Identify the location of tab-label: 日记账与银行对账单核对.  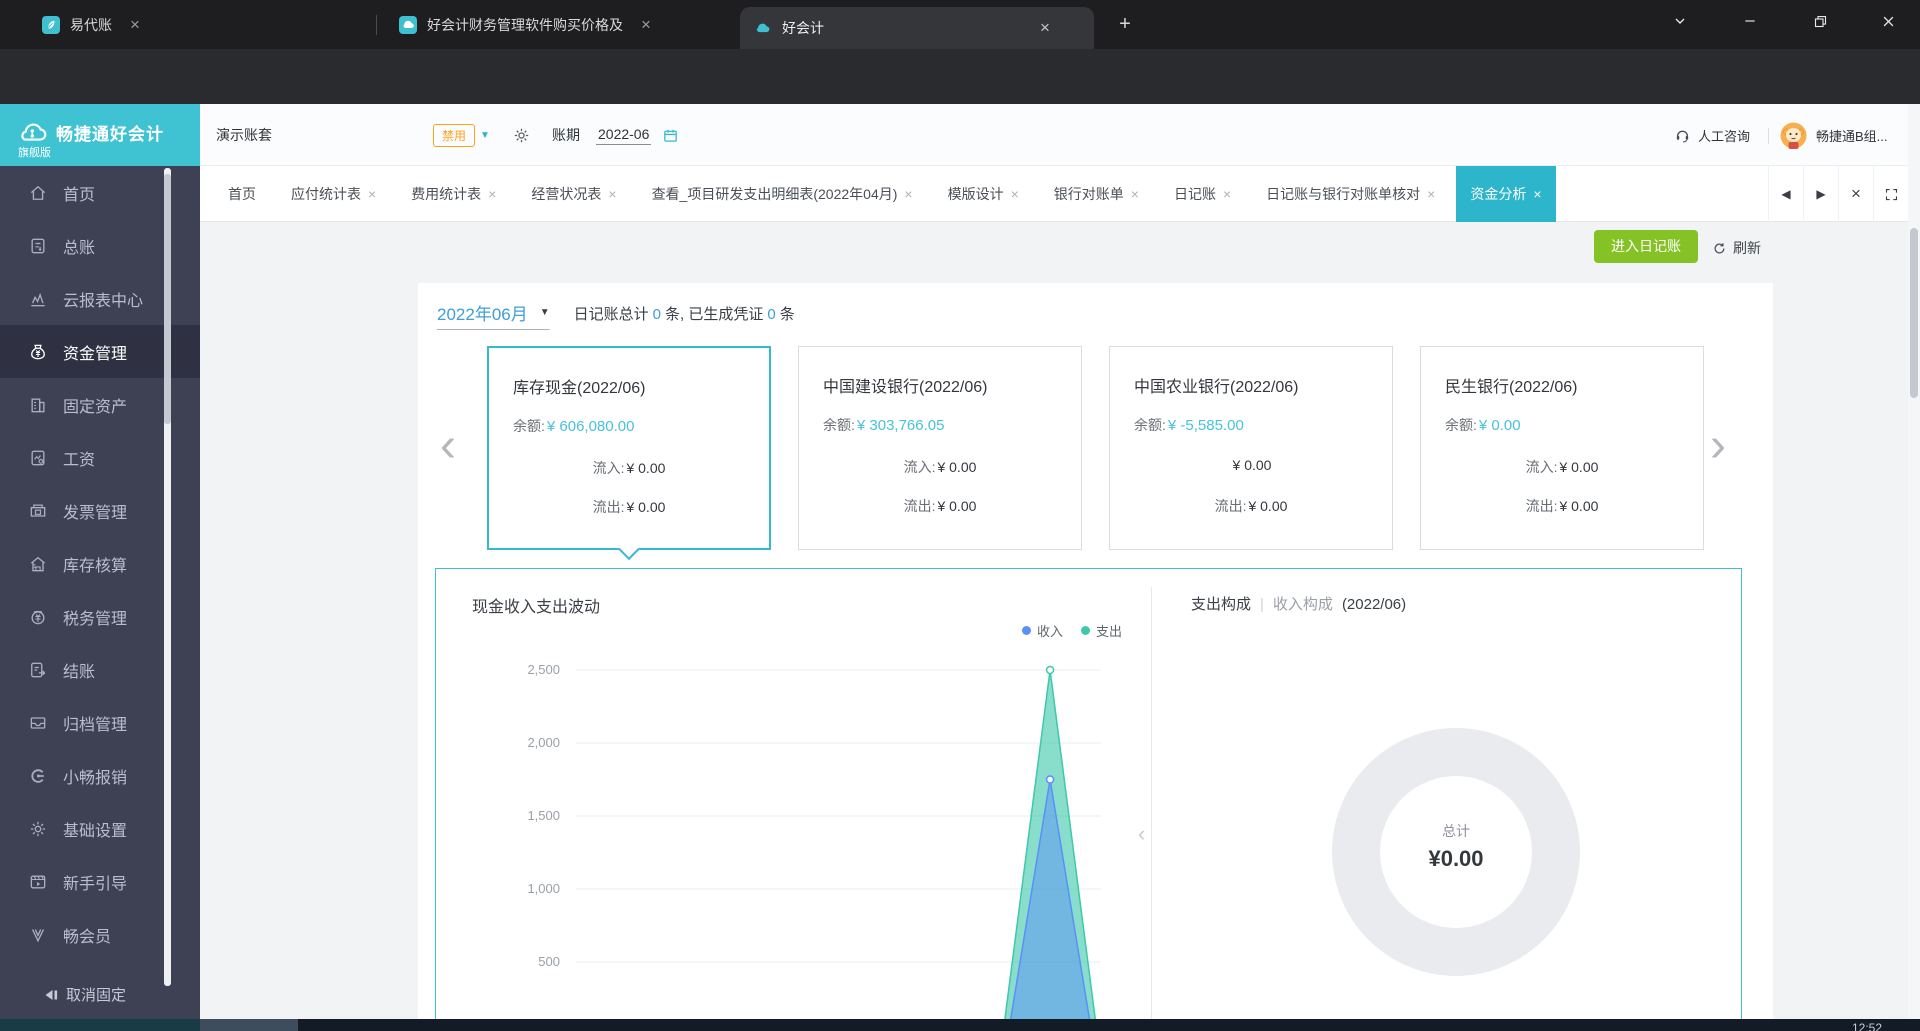
(1343, 193).